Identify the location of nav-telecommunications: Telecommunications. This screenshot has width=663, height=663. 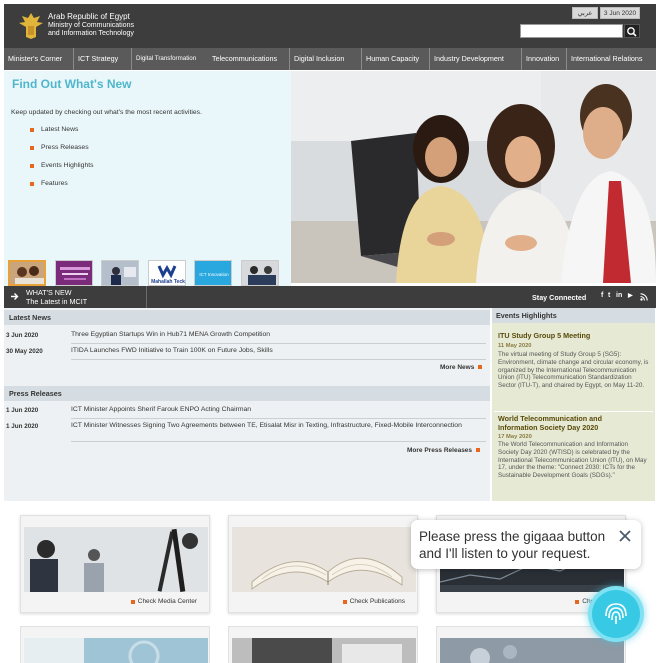
(249, 59).